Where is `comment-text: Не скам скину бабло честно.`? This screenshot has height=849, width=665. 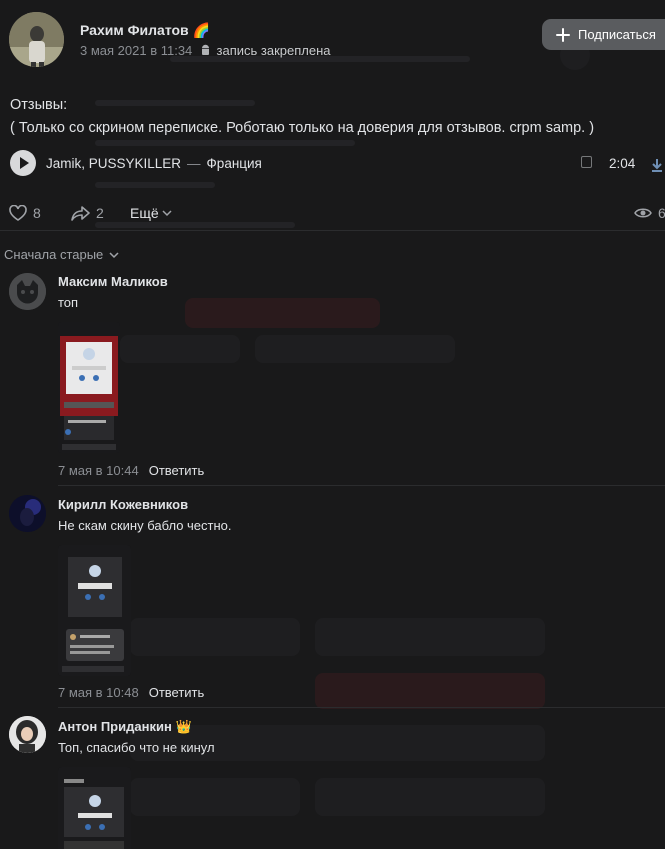 comment-text: Не скам скину бабло честно. is located at coordinates (145, 525).